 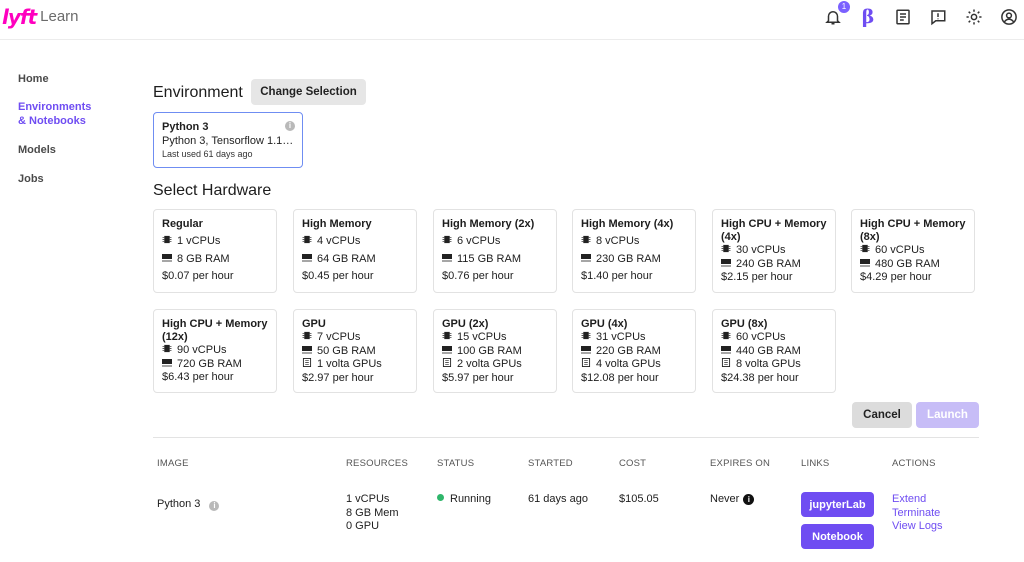 What do you see at coordinates (40, 17) in the screenshot?
I see `app-logo: lyft Learn` at bounding box center [40, 17].